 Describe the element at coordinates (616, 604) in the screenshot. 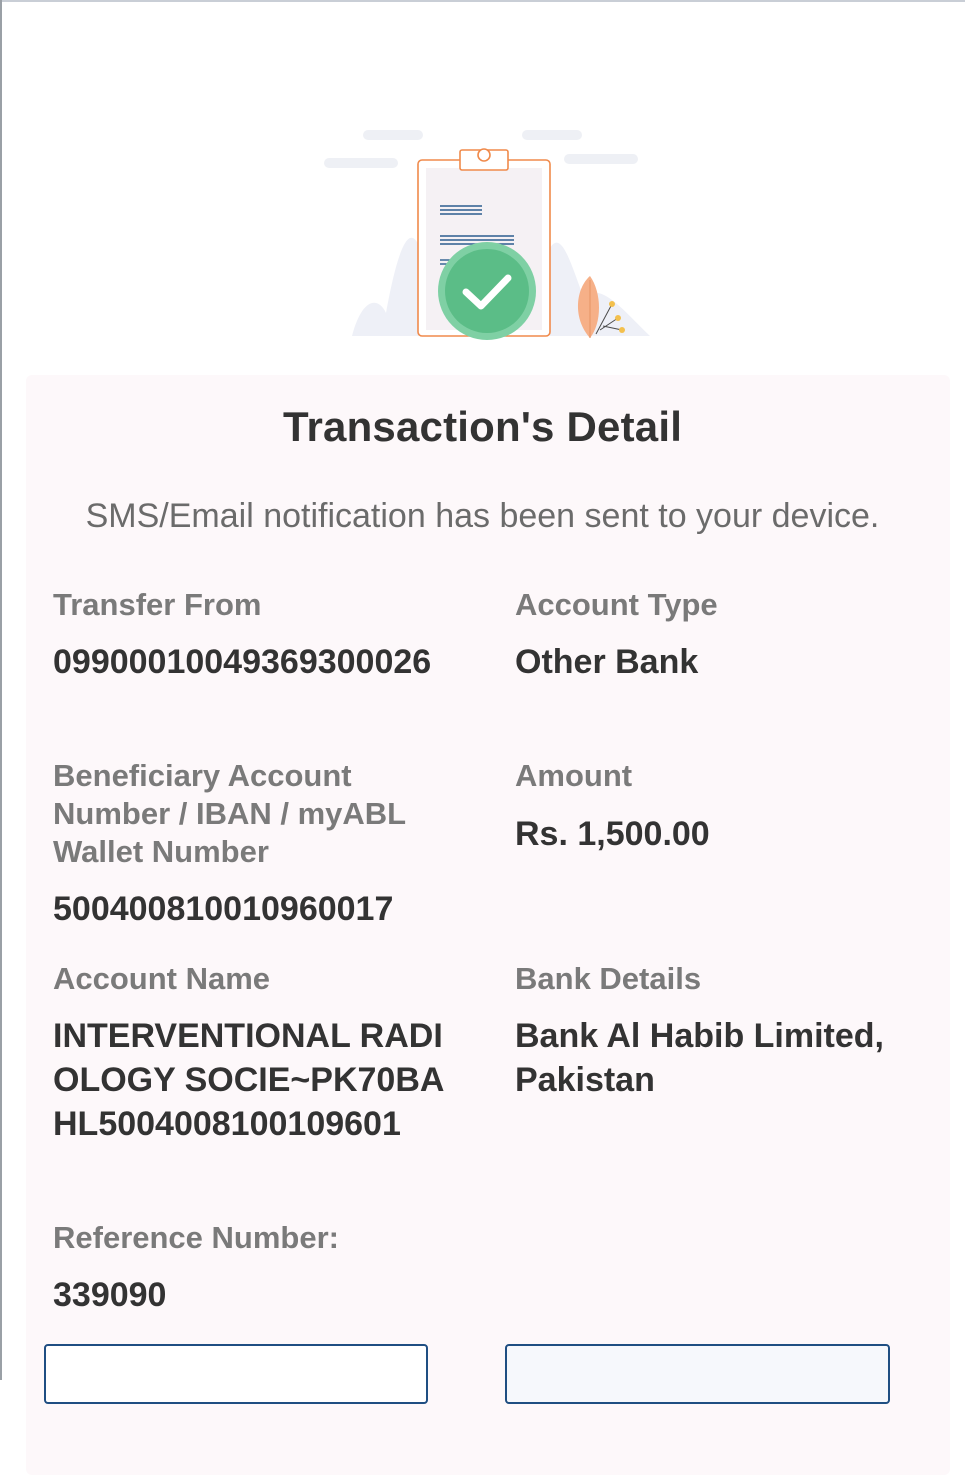

I see `account-type-label: Account Type` at that location.